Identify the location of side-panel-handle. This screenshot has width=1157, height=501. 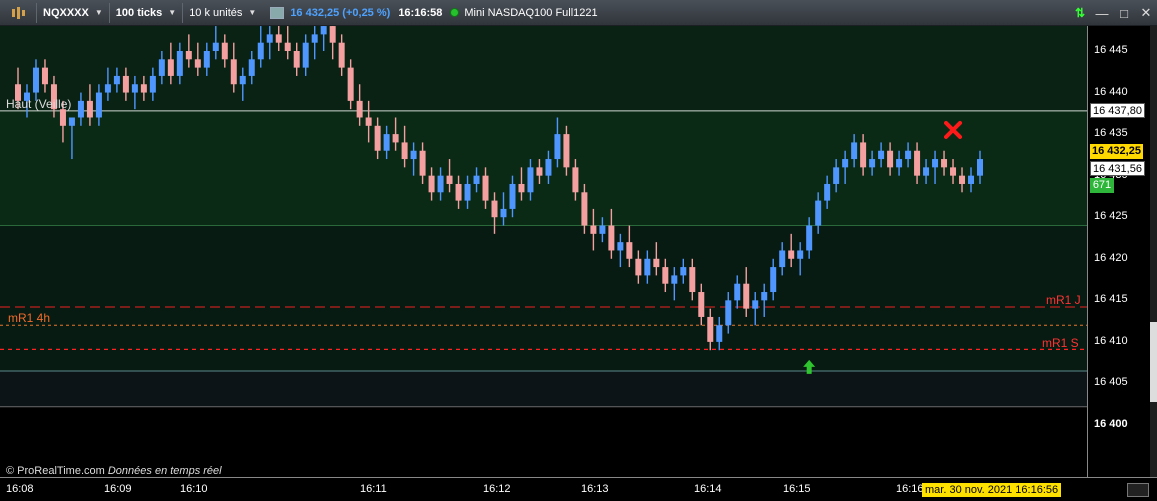
(1153, 362).